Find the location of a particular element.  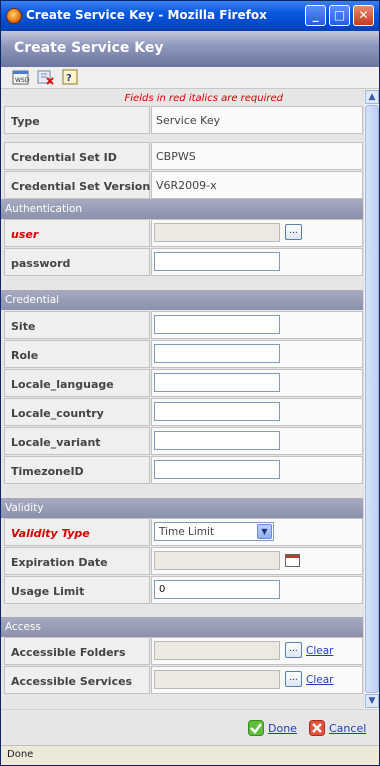

user-field is located at coordinates (217, 232).